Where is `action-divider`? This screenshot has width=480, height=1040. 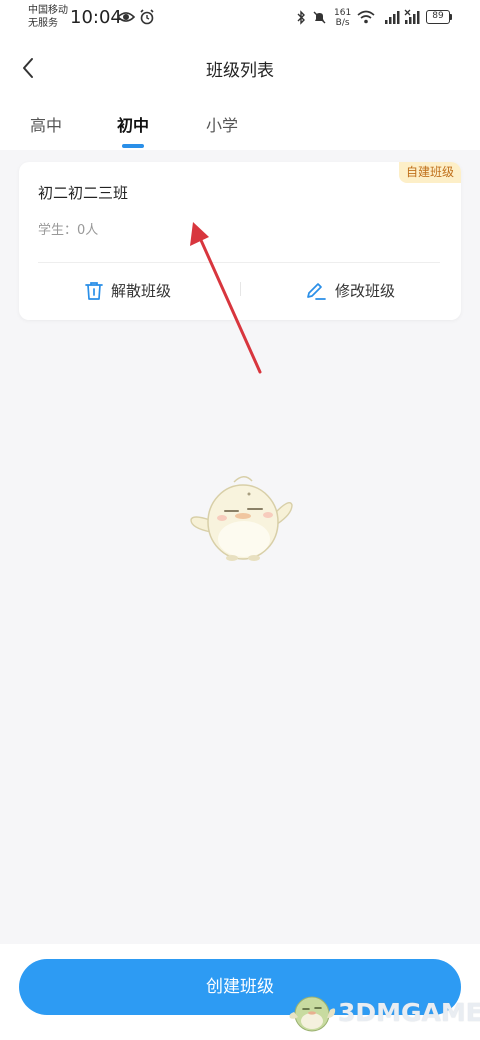
action-divider is located at coordinates (240, 289).